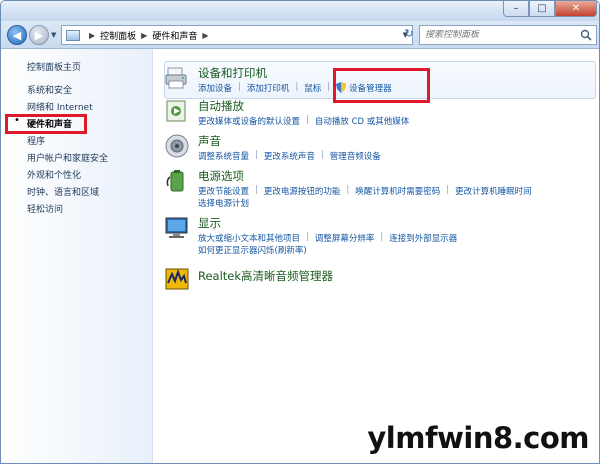 The width and height of the screenshot is (600, 464). I want to click on link-wake-password: 唤醒计算机时需要密码, so click(397, 191).